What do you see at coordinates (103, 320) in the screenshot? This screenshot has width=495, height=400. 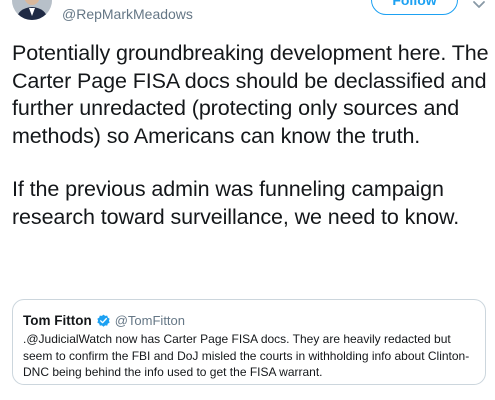 I see `verified-badge-icon` at bounding box center [103, 320].